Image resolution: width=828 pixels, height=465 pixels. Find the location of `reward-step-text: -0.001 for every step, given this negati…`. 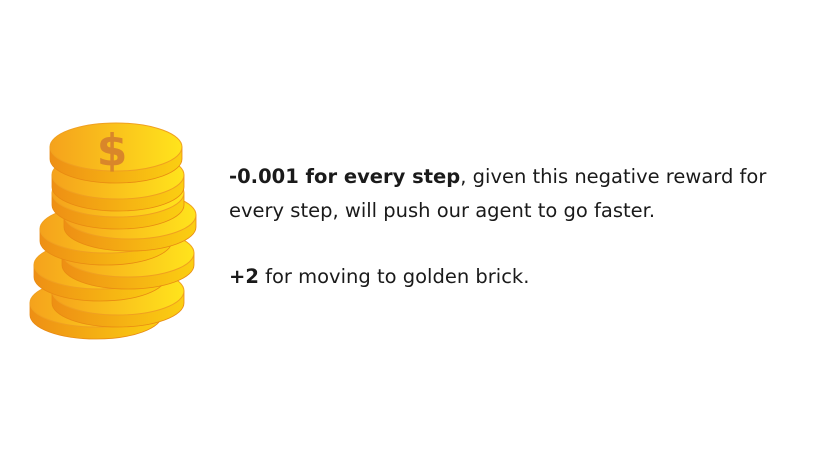

reward-step-text: -0.001 for every step, given this negati… is located at coordinates (524, 194).